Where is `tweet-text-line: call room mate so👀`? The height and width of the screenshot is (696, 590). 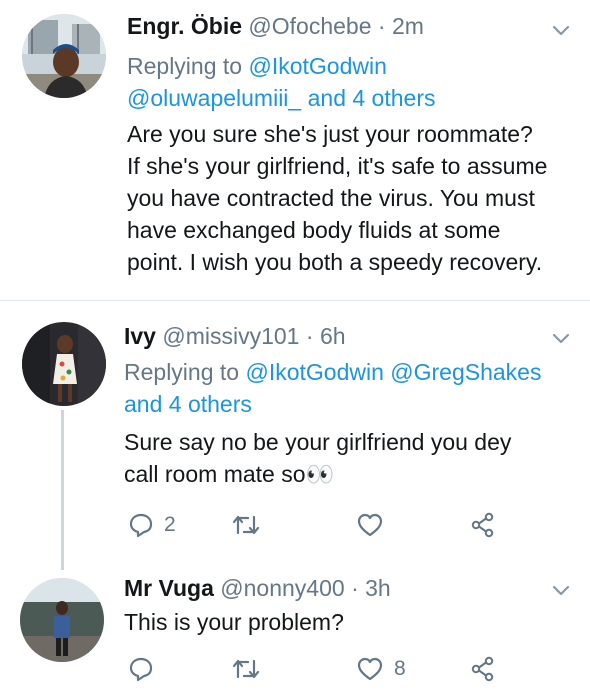
tweet-text-line: call room mate so👀 is located at coordinates (229, 474).